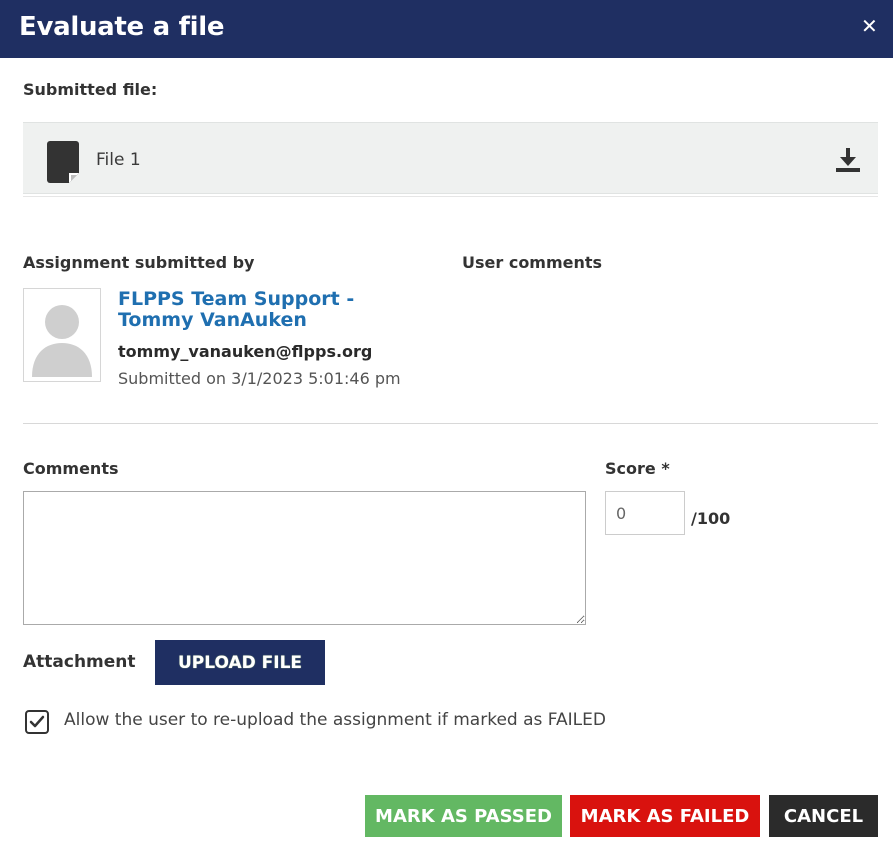 Image resolution: width=893 pixels, height=854 pixels. Describe the element at coordinates (869, 26) in the screenshot. I see `close-icon: ✕` at that location.